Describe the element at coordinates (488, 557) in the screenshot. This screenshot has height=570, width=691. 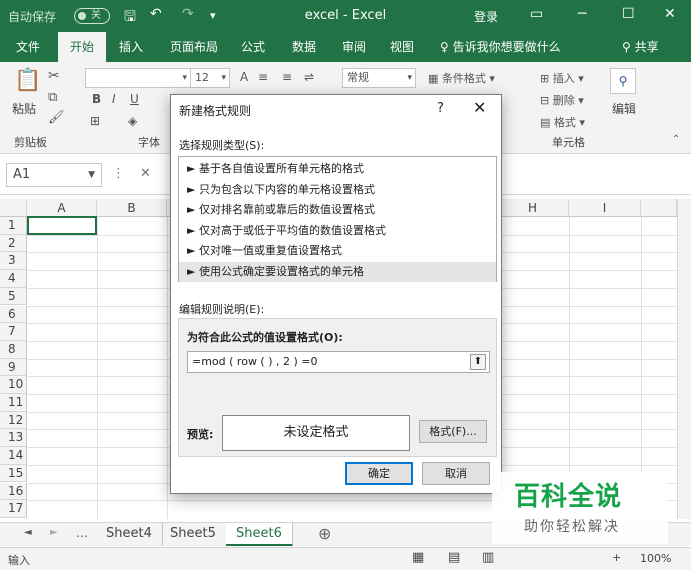
I see `page-break-view-icon: ▥` at that location.